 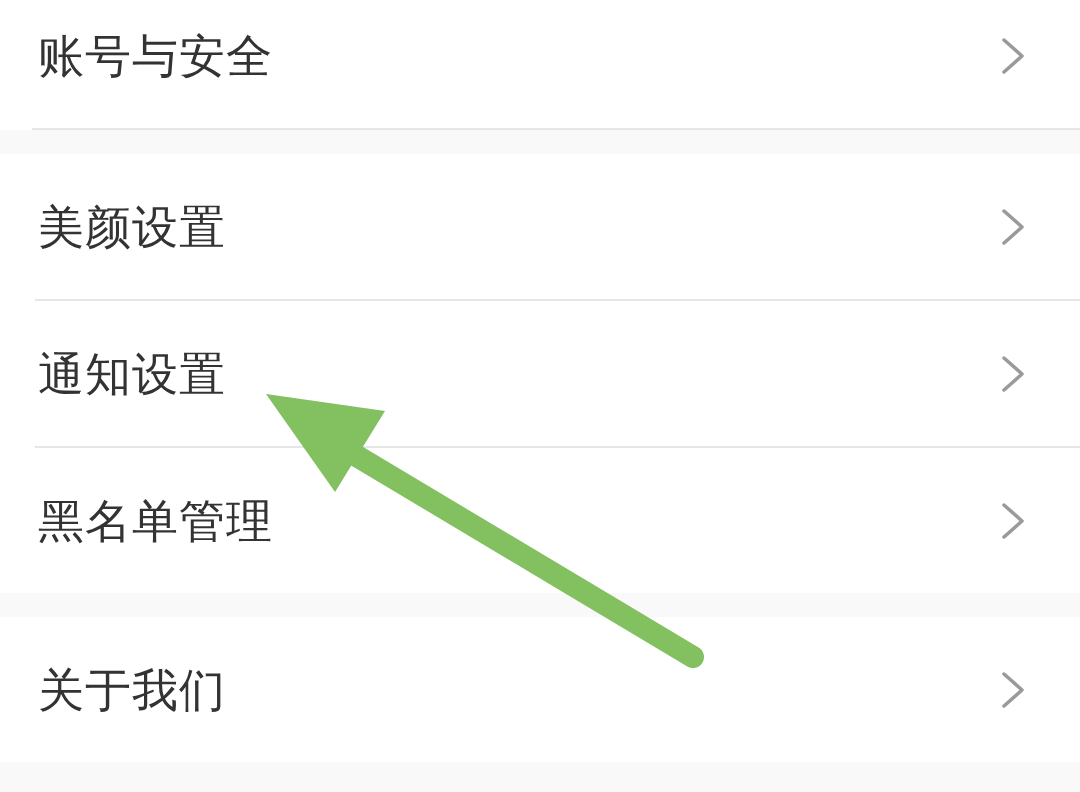 What do you see at coordinates (132, 373) in the screenshot?
I see `row-label: 通知设置` at bounding box center [132, 373].